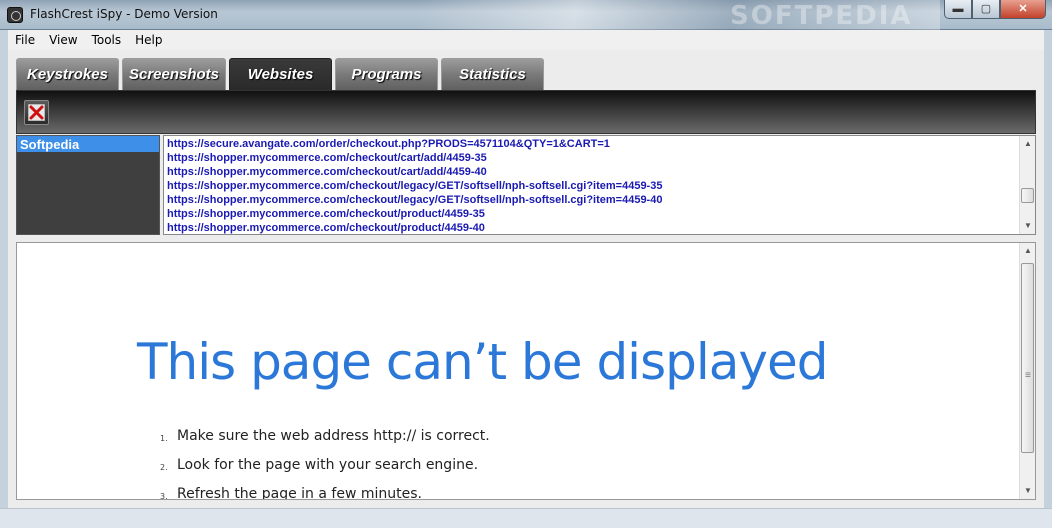  Describe the element at coordinates (1027, 195) in the screenshot. I see `scrollbar-thumb` at that location.